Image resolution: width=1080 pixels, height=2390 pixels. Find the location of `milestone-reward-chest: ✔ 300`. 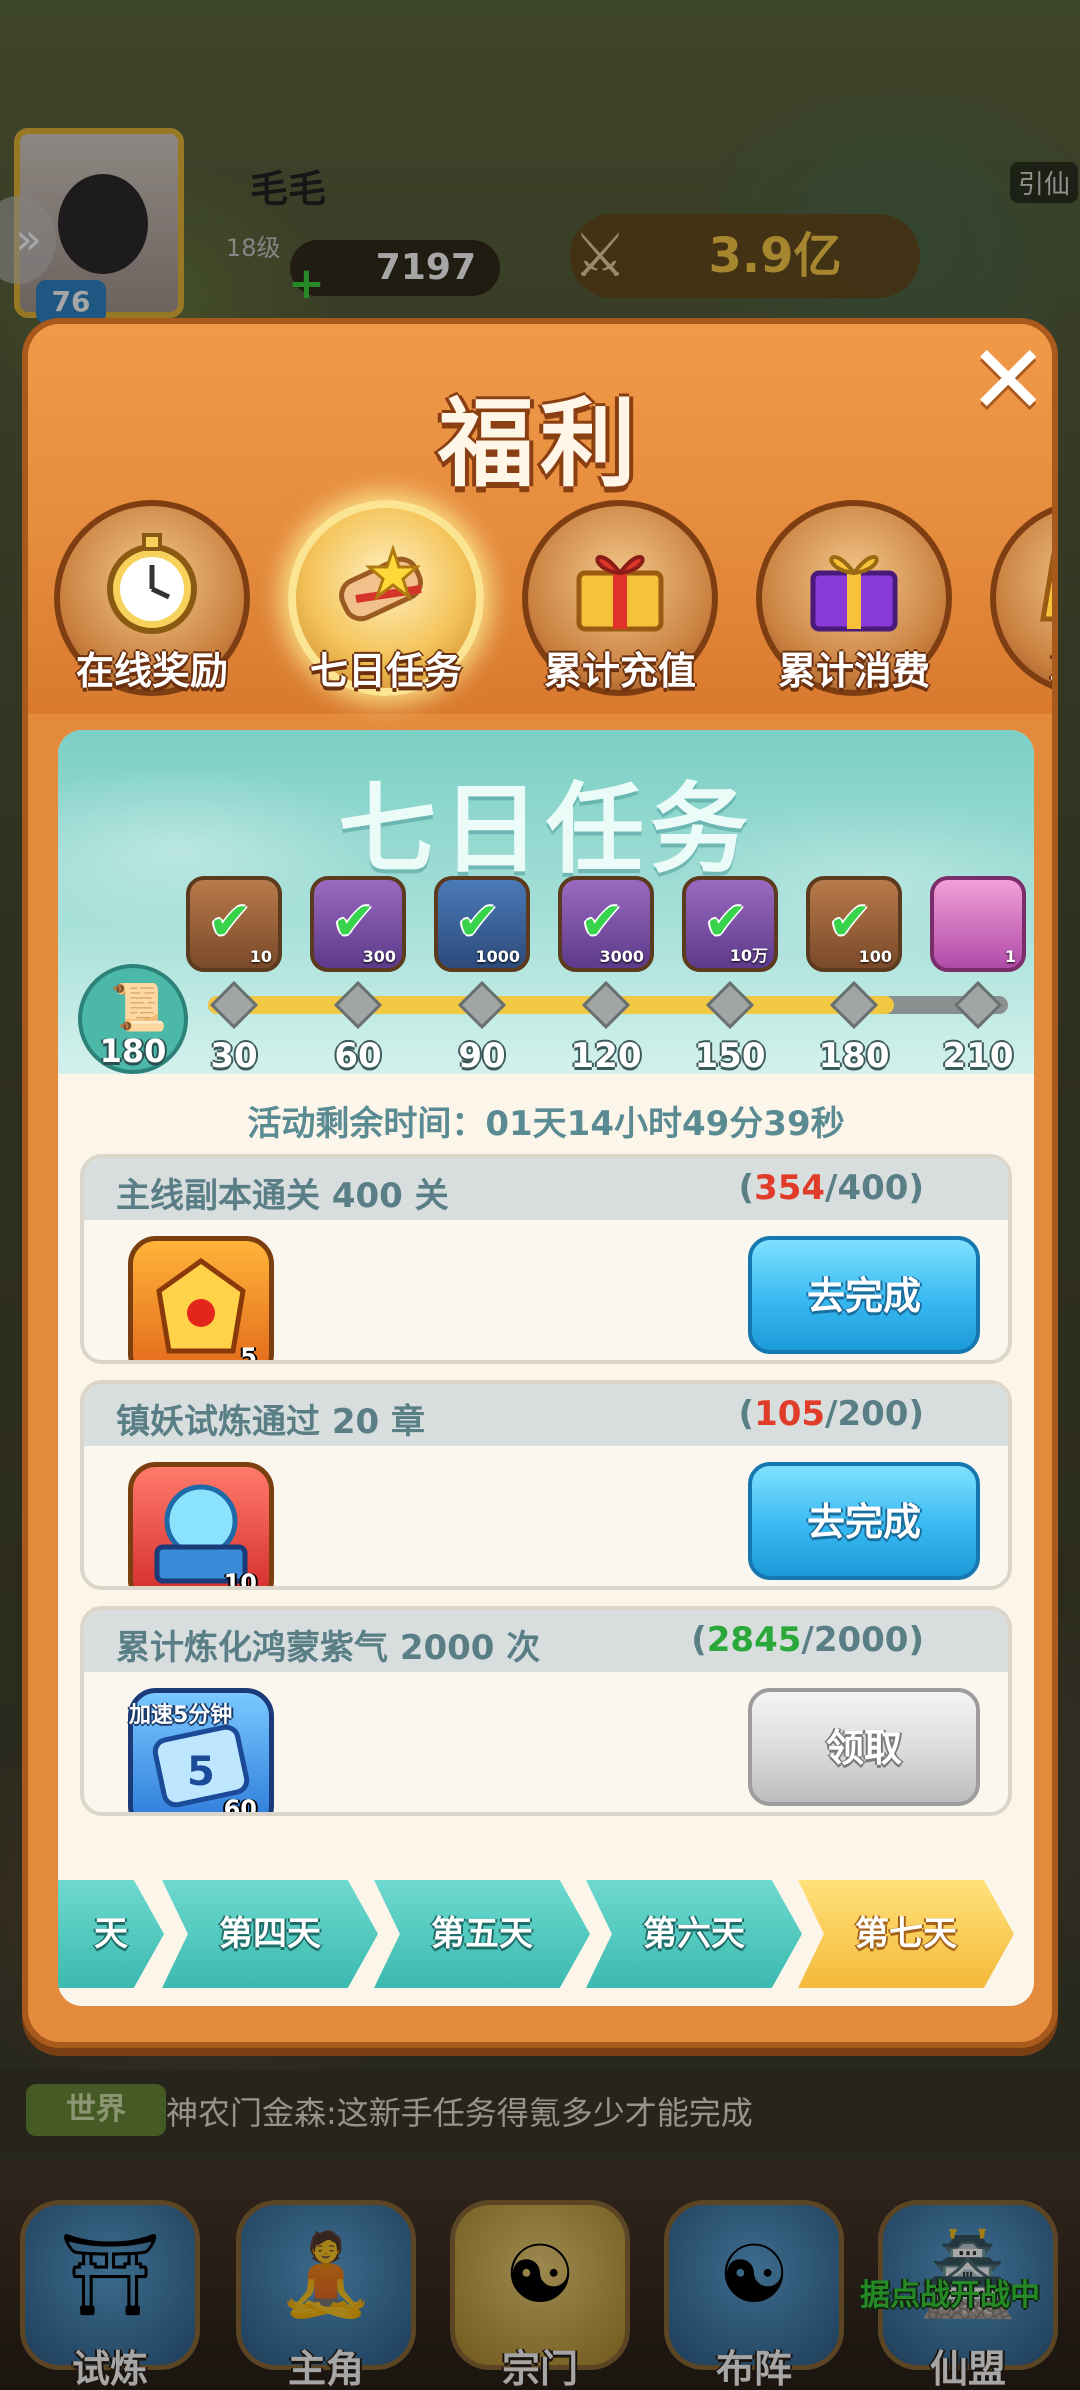

milestone-reward-chest: ✔ 300 is located at coordinates (358, 924).